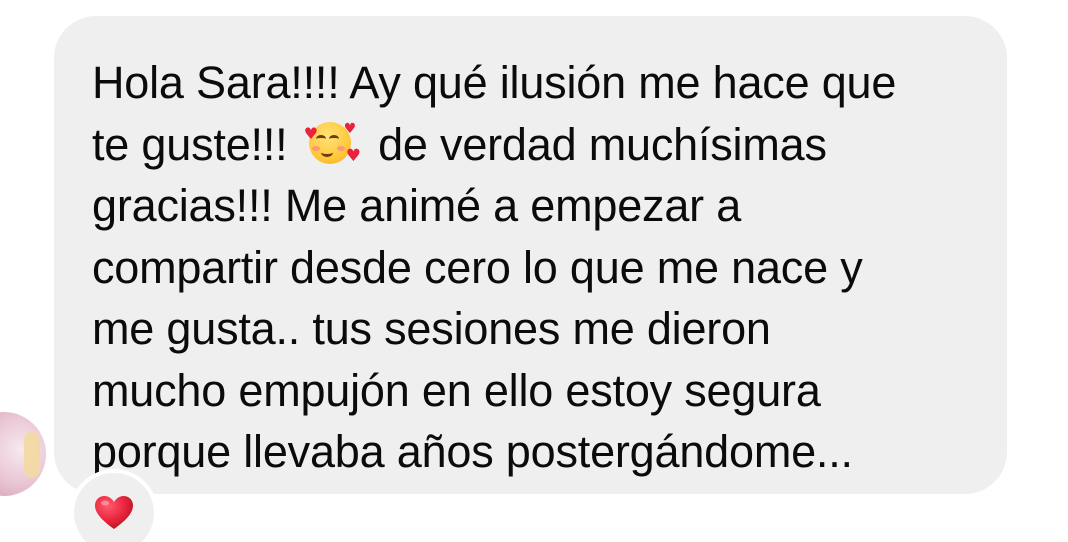 Image resolution: width=1068 pixels, height=542 pixels. Describe the element at coordinates (332, 143) in the screenshot. I see `smiling-face-with-hearts-icon: ♥ ♥ ♥` at that location.